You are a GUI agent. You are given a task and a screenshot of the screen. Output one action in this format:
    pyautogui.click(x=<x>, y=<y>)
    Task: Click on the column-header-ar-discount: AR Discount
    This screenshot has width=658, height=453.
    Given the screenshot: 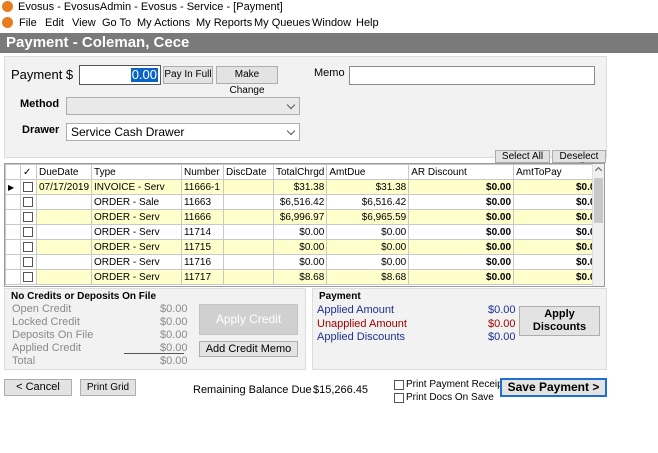 What is the action you would take?
    pyautogui.click(x=461, y=172)
    